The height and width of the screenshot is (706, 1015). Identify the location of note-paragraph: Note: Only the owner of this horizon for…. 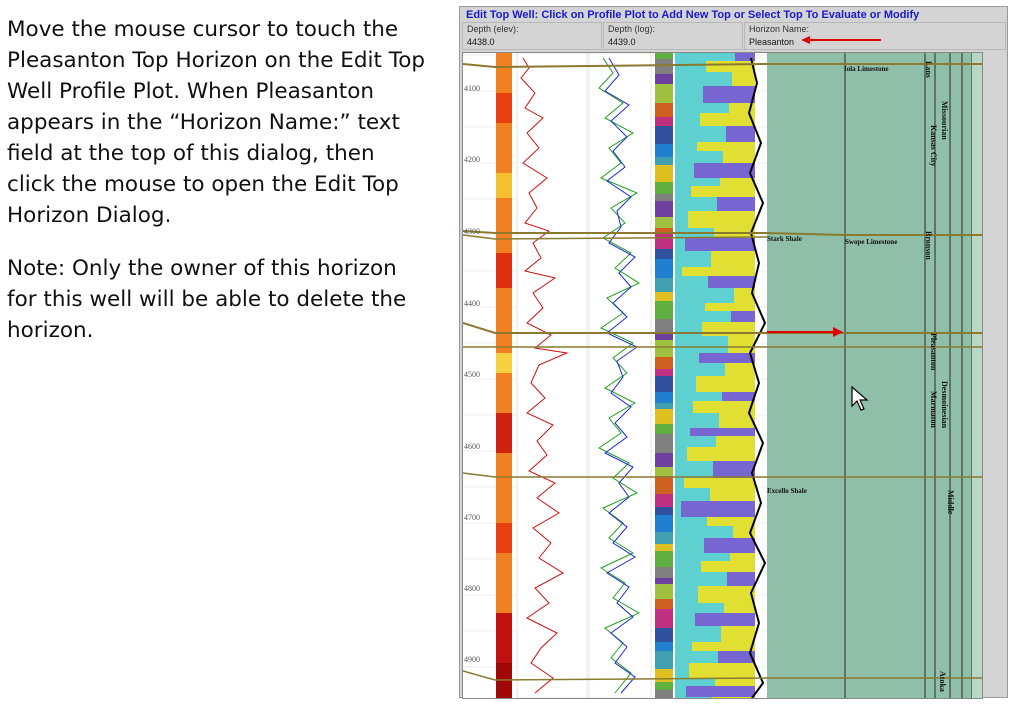
(207, 299).